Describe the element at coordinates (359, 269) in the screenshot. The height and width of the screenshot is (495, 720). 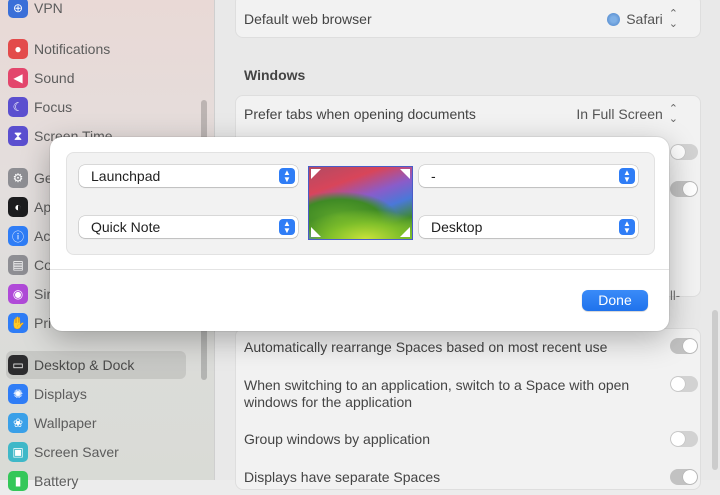
I see `sheet-divider` at that location.